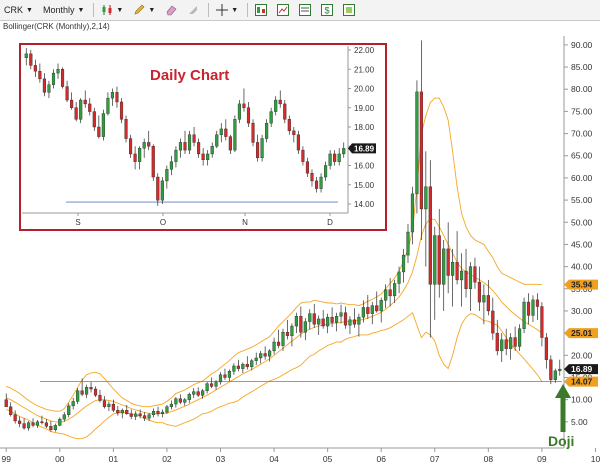  I want to click on price-tick-label: 75.00, so click(582, 111).